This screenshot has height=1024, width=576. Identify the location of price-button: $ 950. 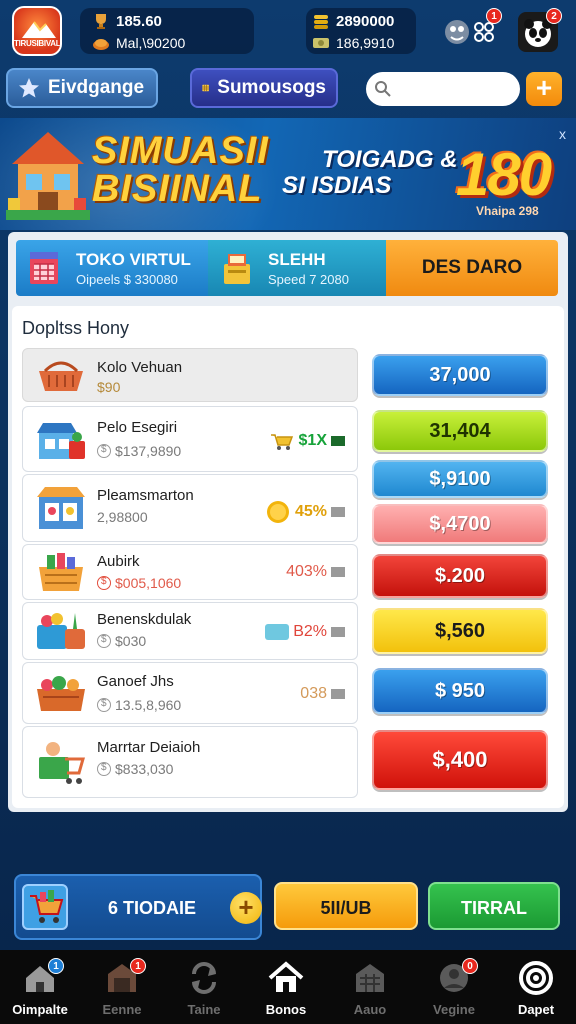
(460, 691).